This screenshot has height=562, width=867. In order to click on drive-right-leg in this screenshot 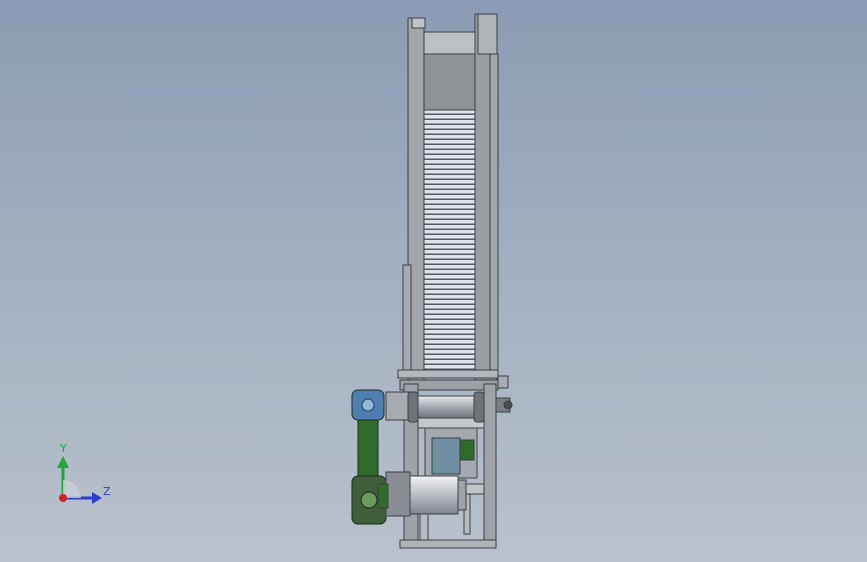, I will do `click(490, 464)`.